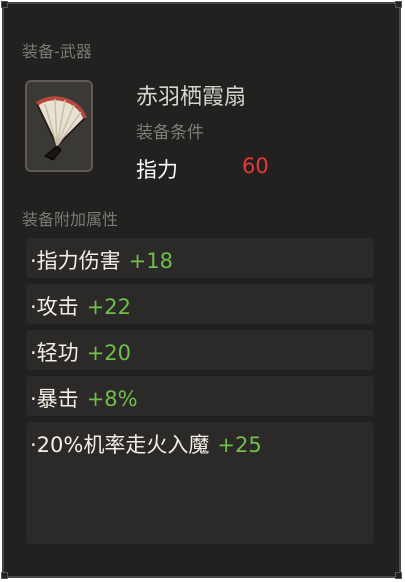 This screenshot has height=582, width=405. I want to click on attribute-value: +25, so click(239, 445).